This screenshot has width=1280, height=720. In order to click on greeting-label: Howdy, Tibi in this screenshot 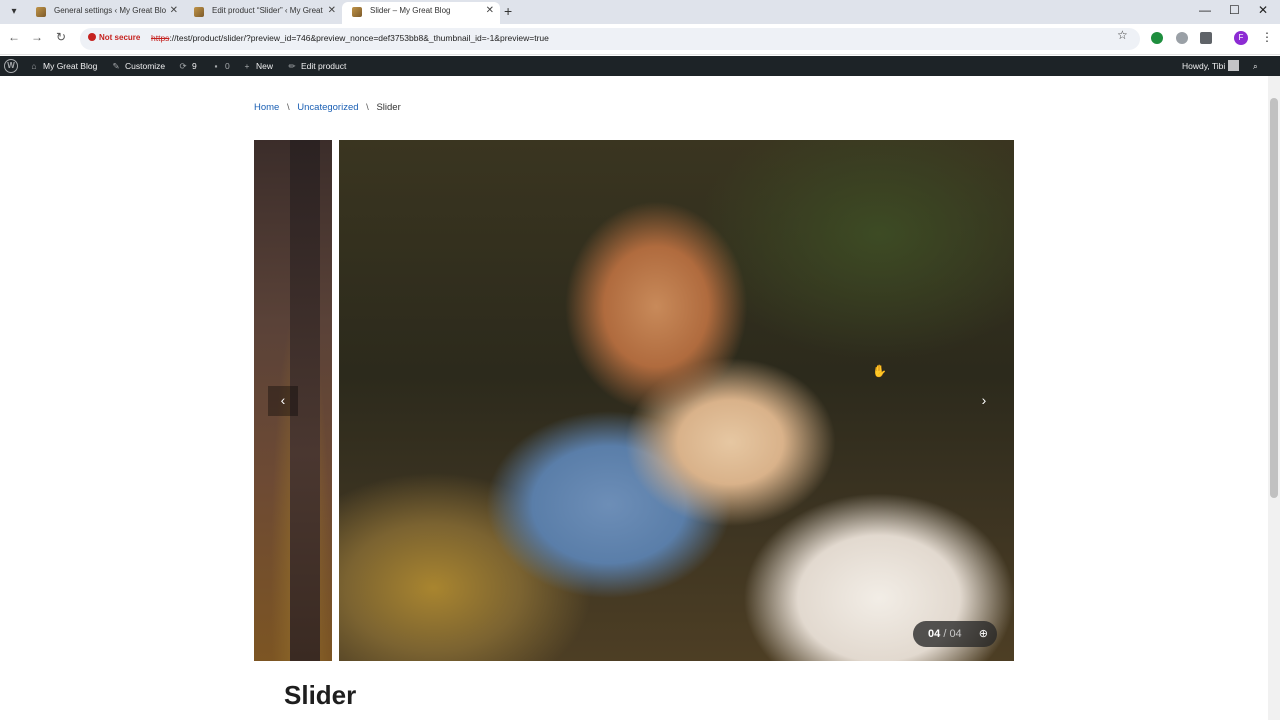, I will do `click(1204, 66)`.